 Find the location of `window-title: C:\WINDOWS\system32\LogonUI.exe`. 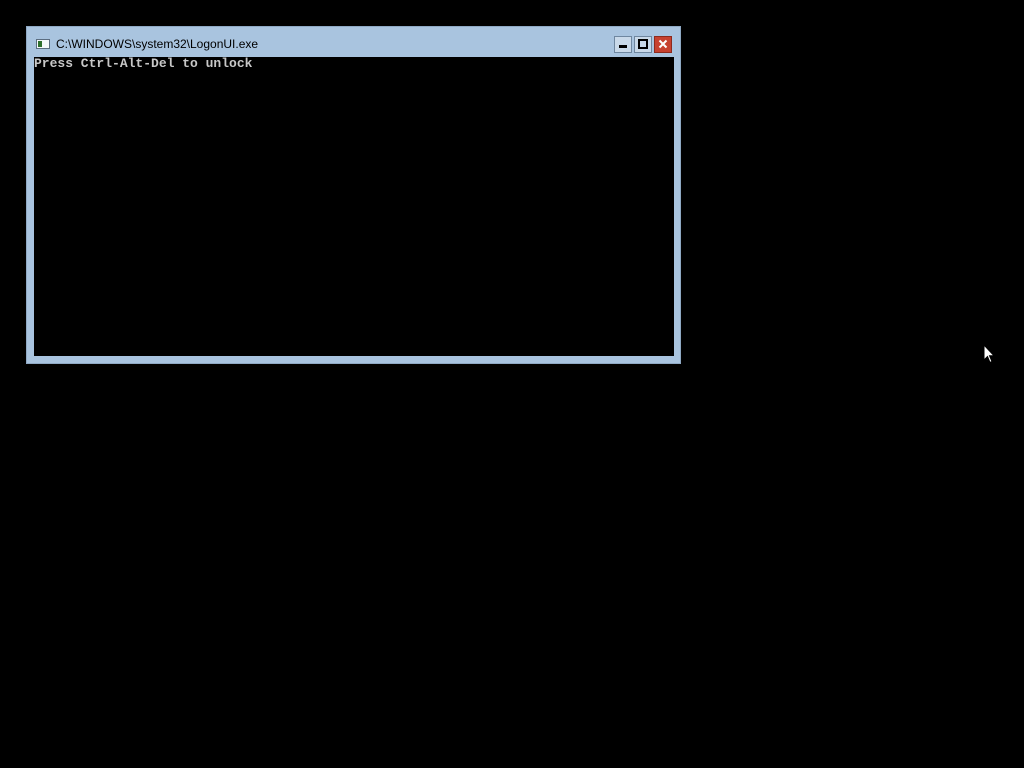

window-title: C:\WINDOWS\system32\LogonUI.exe is located at coordinates (157, 44).